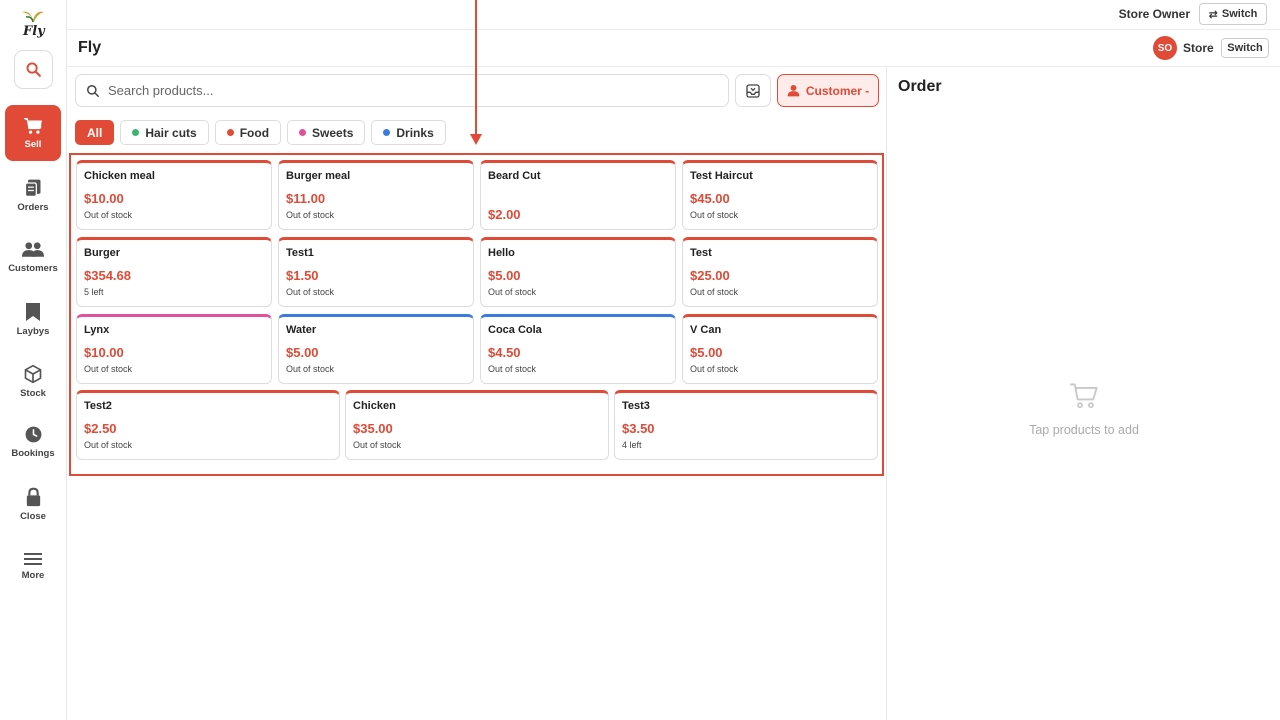  I want to click on customer-button-label: Customer -, so click(837, 90).